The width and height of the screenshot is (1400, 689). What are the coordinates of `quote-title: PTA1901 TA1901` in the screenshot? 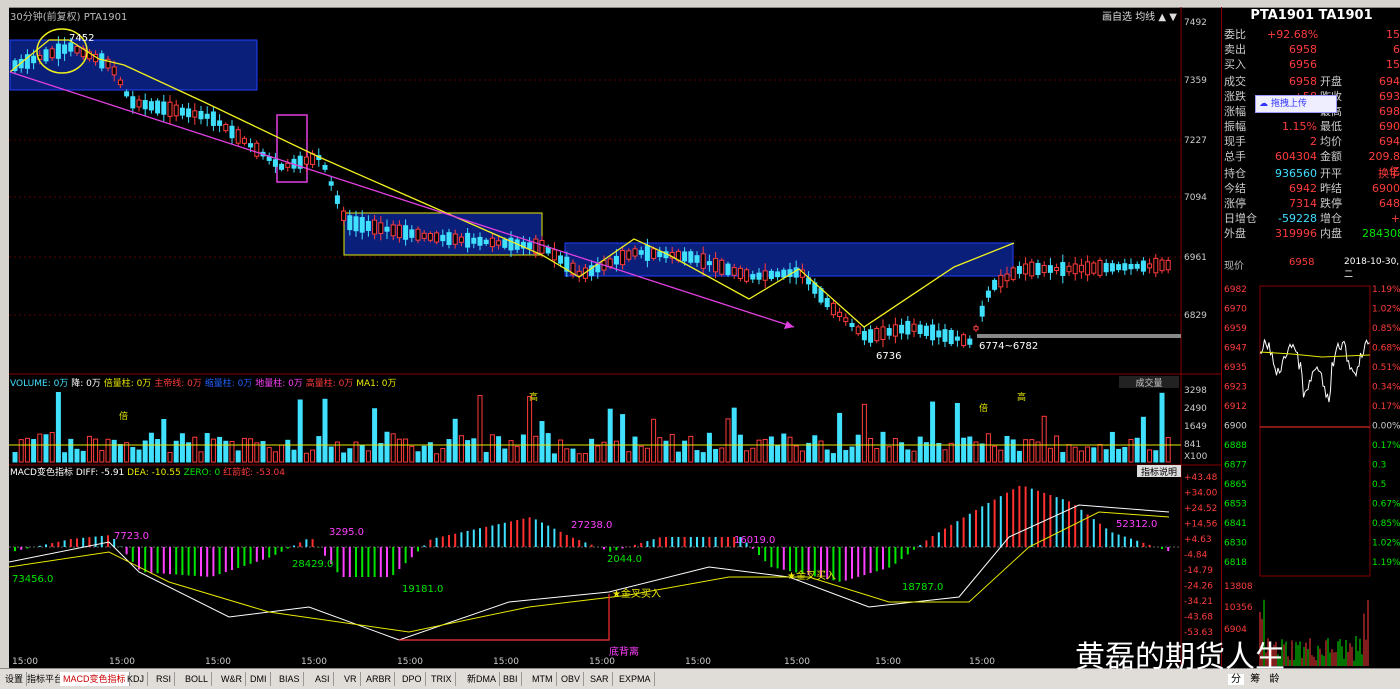 It's located at (1311, 15).